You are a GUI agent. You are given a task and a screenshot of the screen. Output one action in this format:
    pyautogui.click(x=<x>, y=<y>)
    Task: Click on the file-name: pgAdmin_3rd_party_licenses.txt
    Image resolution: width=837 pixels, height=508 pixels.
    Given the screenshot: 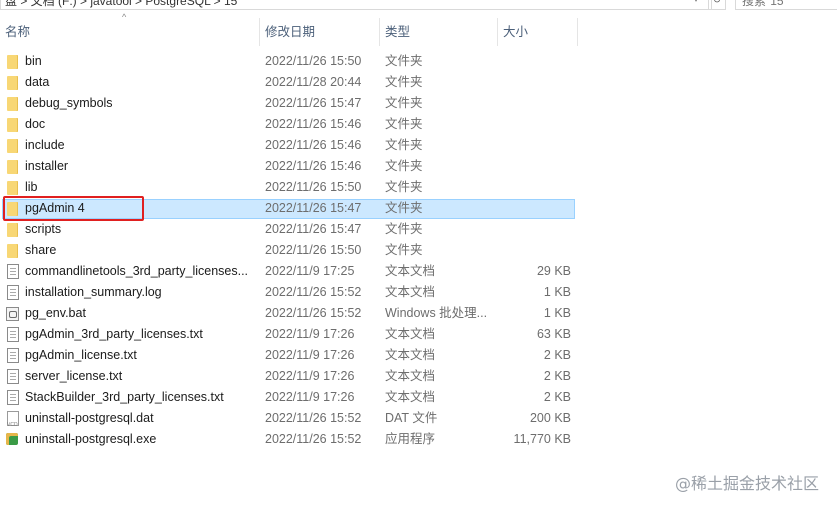 What is the action you would take?
    pyautogui.click(x=114, y=334)
    